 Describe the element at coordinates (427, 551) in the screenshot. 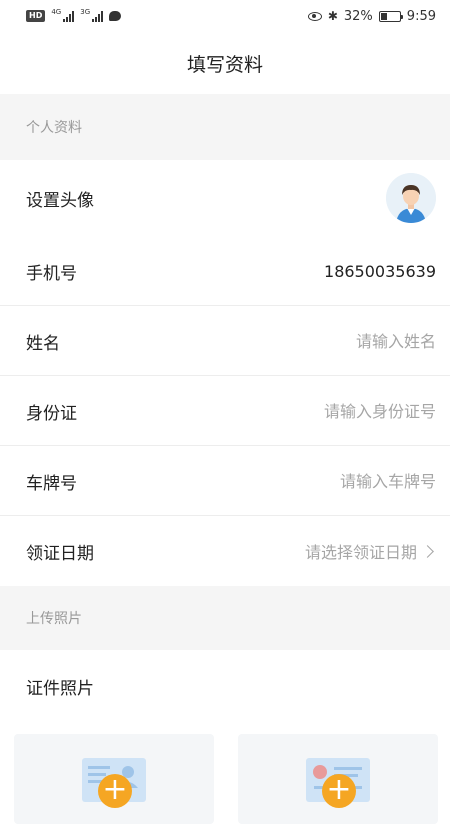

I see `chevron-right-icon` at that location.